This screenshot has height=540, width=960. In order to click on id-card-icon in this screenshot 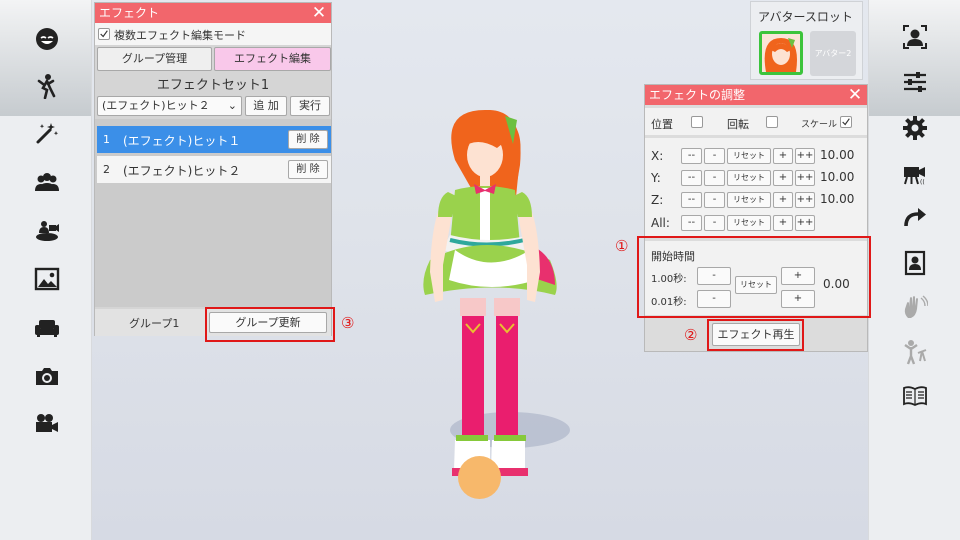, I will do `click(915, 263)`.